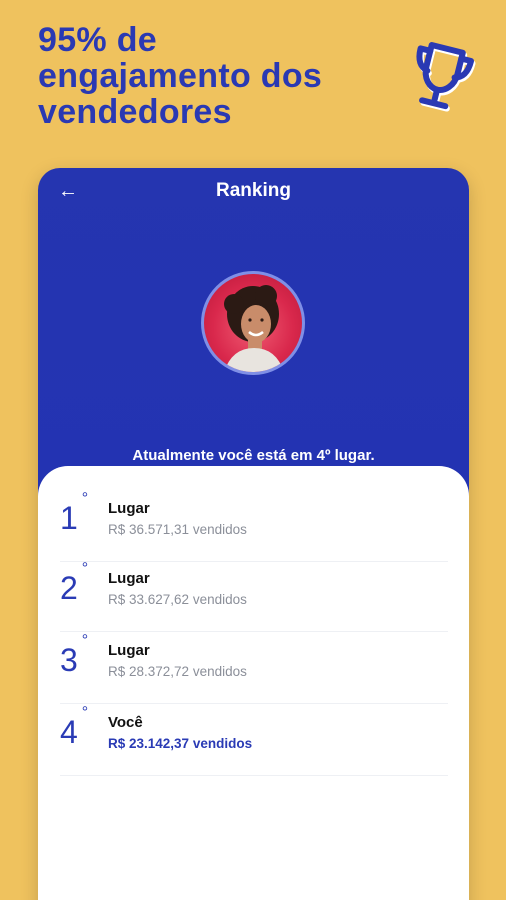 This screenshot has height=900, width=506. What do you see at coordinates (253, 190) in the screenshot?
I see `screen-title: Ranking` at bounding box center [253, 190].